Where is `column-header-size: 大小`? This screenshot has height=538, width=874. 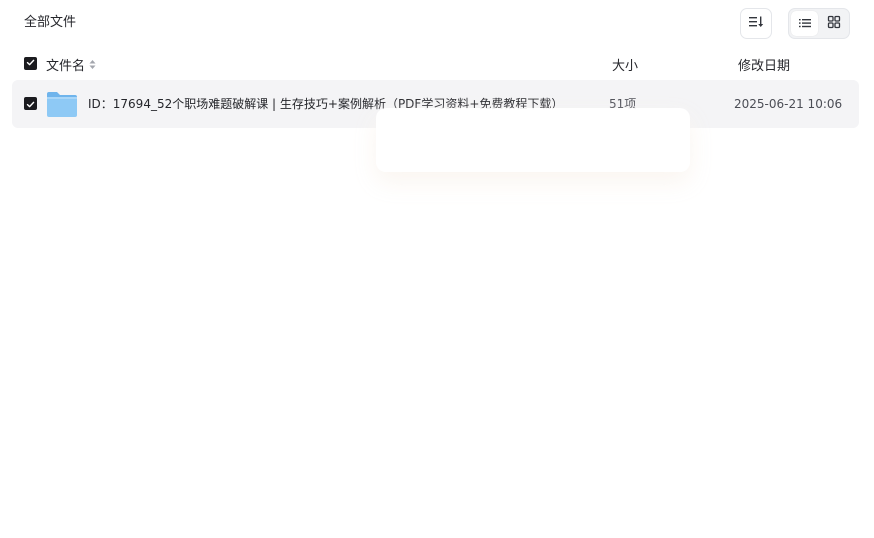
column-header-size: 大小 is located at coordinates (625, 64).